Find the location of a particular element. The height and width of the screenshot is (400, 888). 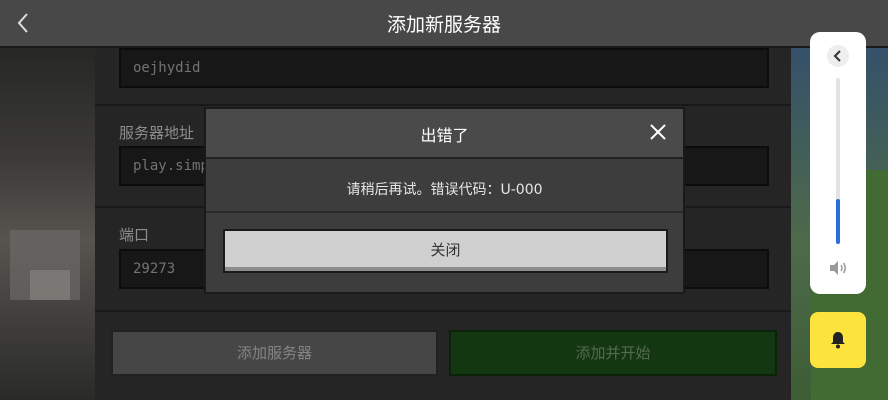

notification-bell-button is located at coordinates (838, 340).